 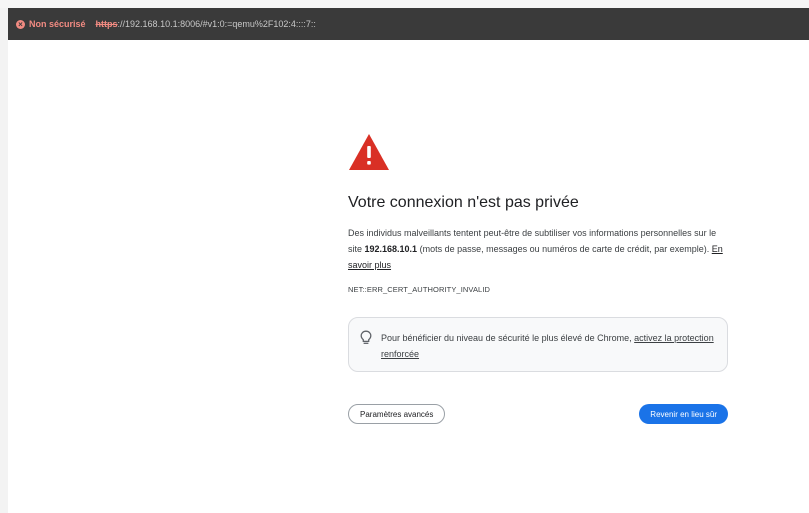 I want to click on window-top-strip, so click(x=404, y=4).